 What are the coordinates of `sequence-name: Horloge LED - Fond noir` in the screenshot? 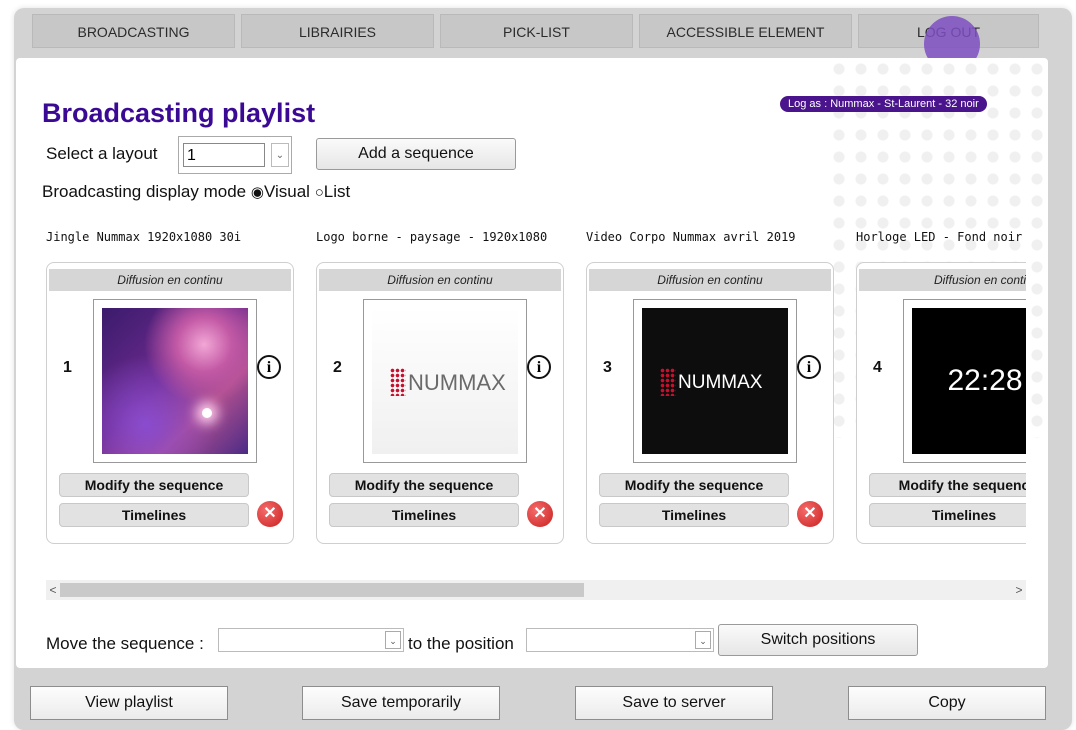 It's located at (939, 237).